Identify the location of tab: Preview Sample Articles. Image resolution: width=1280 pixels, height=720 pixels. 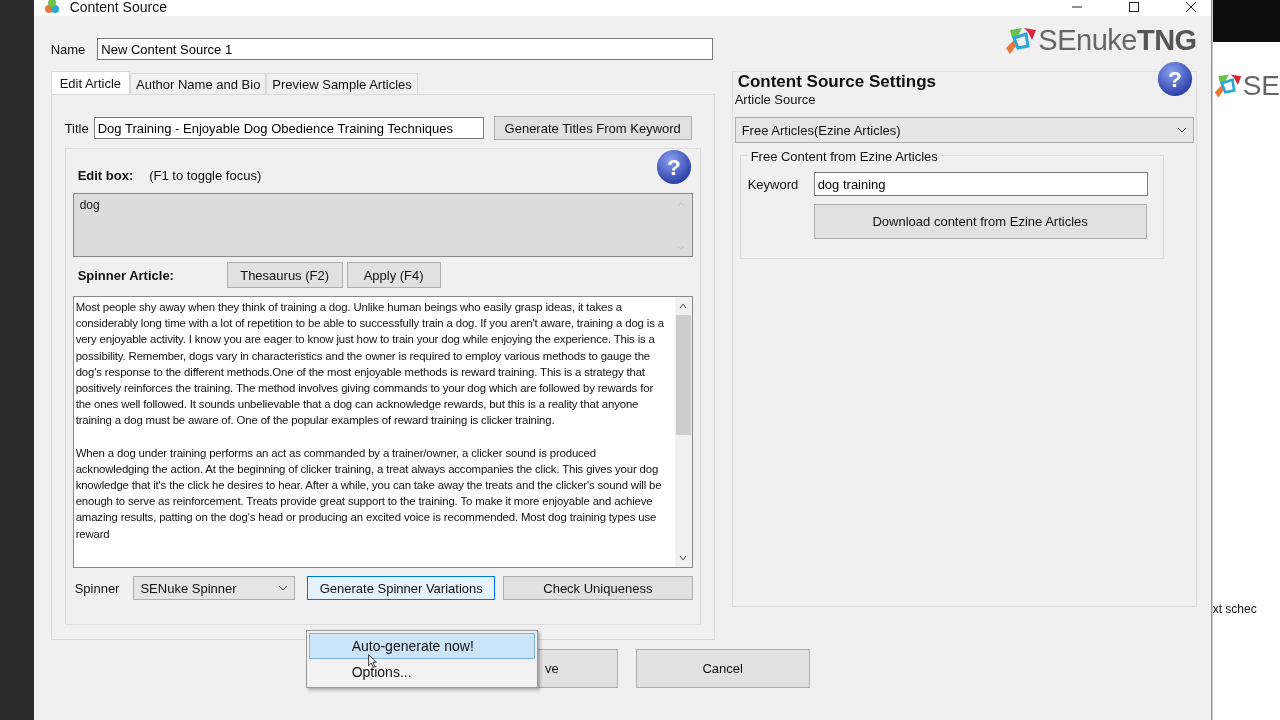
(342, 83).